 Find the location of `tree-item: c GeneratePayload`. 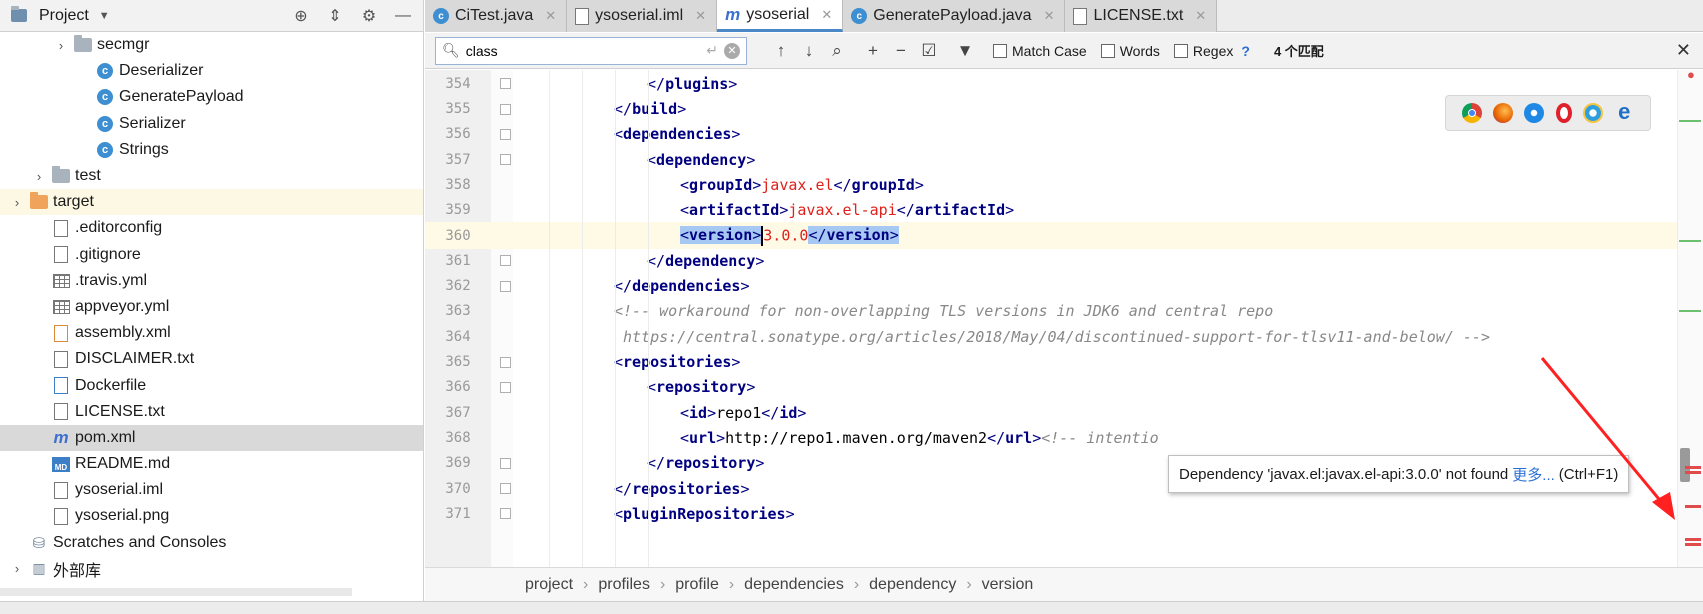

tree-item: c GeneratePayload is located at coordinates (211, 97).